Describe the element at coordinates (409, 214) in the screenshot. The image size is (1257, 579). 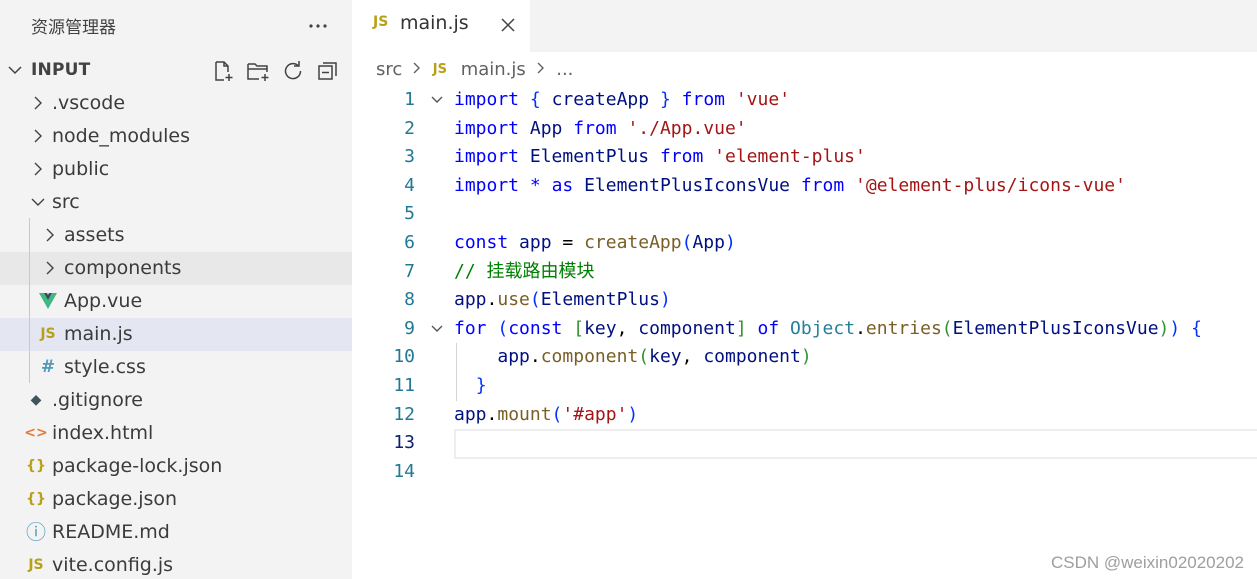
I see `line-number: 5` at that location.